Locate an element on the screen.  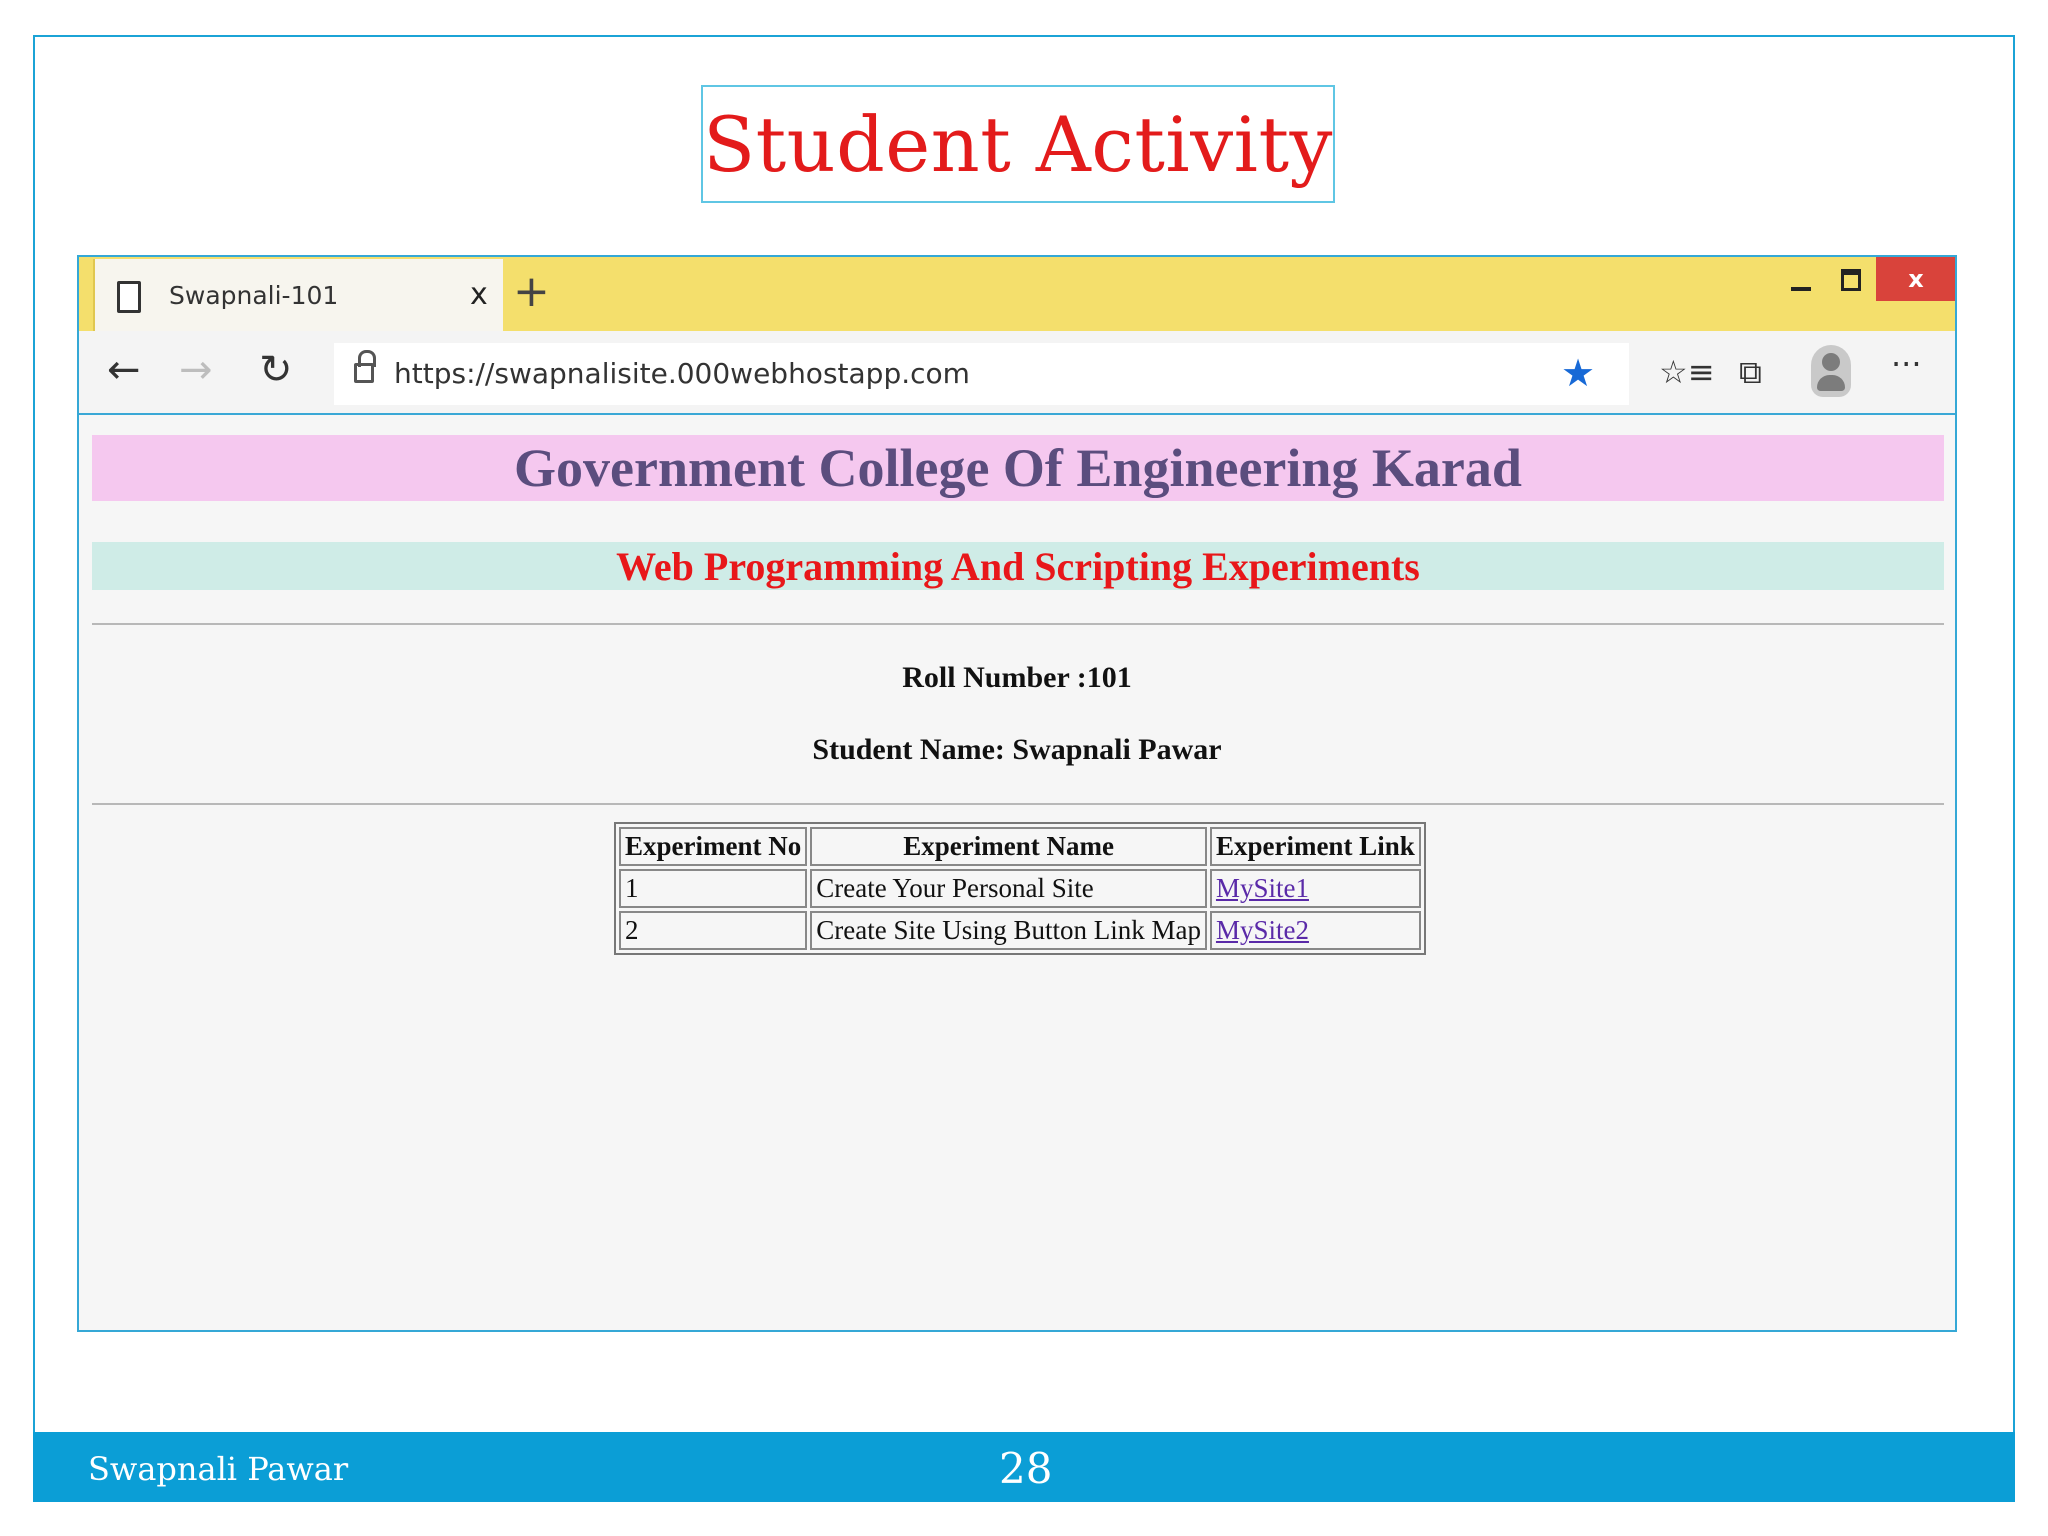
page-number: 28 is located at coordinates (1026, 1468).